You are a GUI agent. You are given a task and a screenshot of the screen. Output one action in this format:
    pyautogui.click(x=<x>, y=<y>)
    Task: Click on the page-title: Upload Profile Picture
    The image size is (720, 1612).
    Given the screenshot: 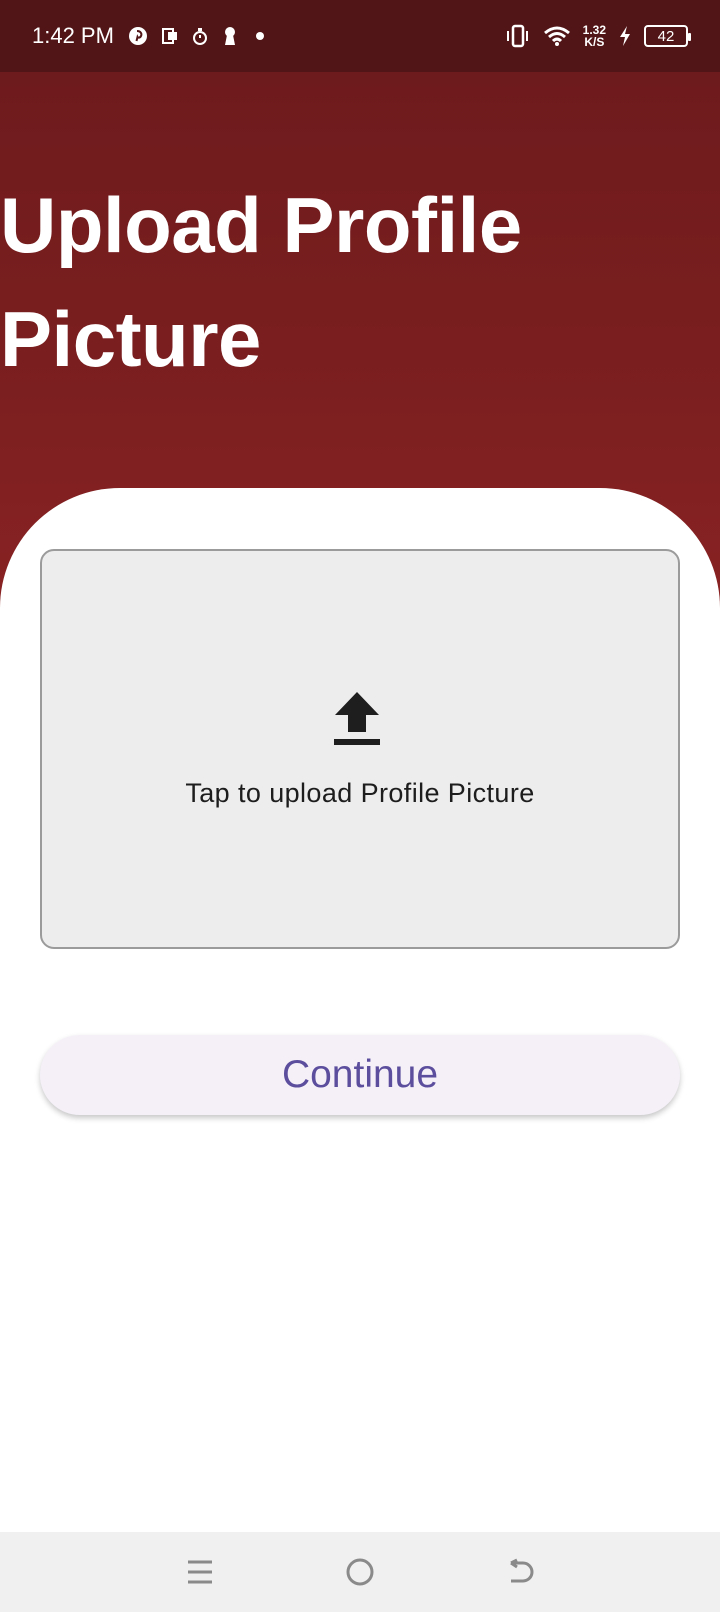 What is the action you would take?
    pyautogui.click(x=261, y=282)
    